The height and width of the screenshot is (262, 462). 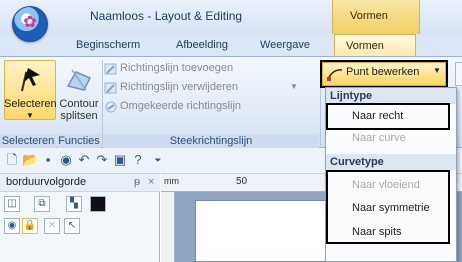 What do you see at coordinates (12, 226) in the screenshot?
I see `eye-icon: ◉` at bounding box center [12, 226].